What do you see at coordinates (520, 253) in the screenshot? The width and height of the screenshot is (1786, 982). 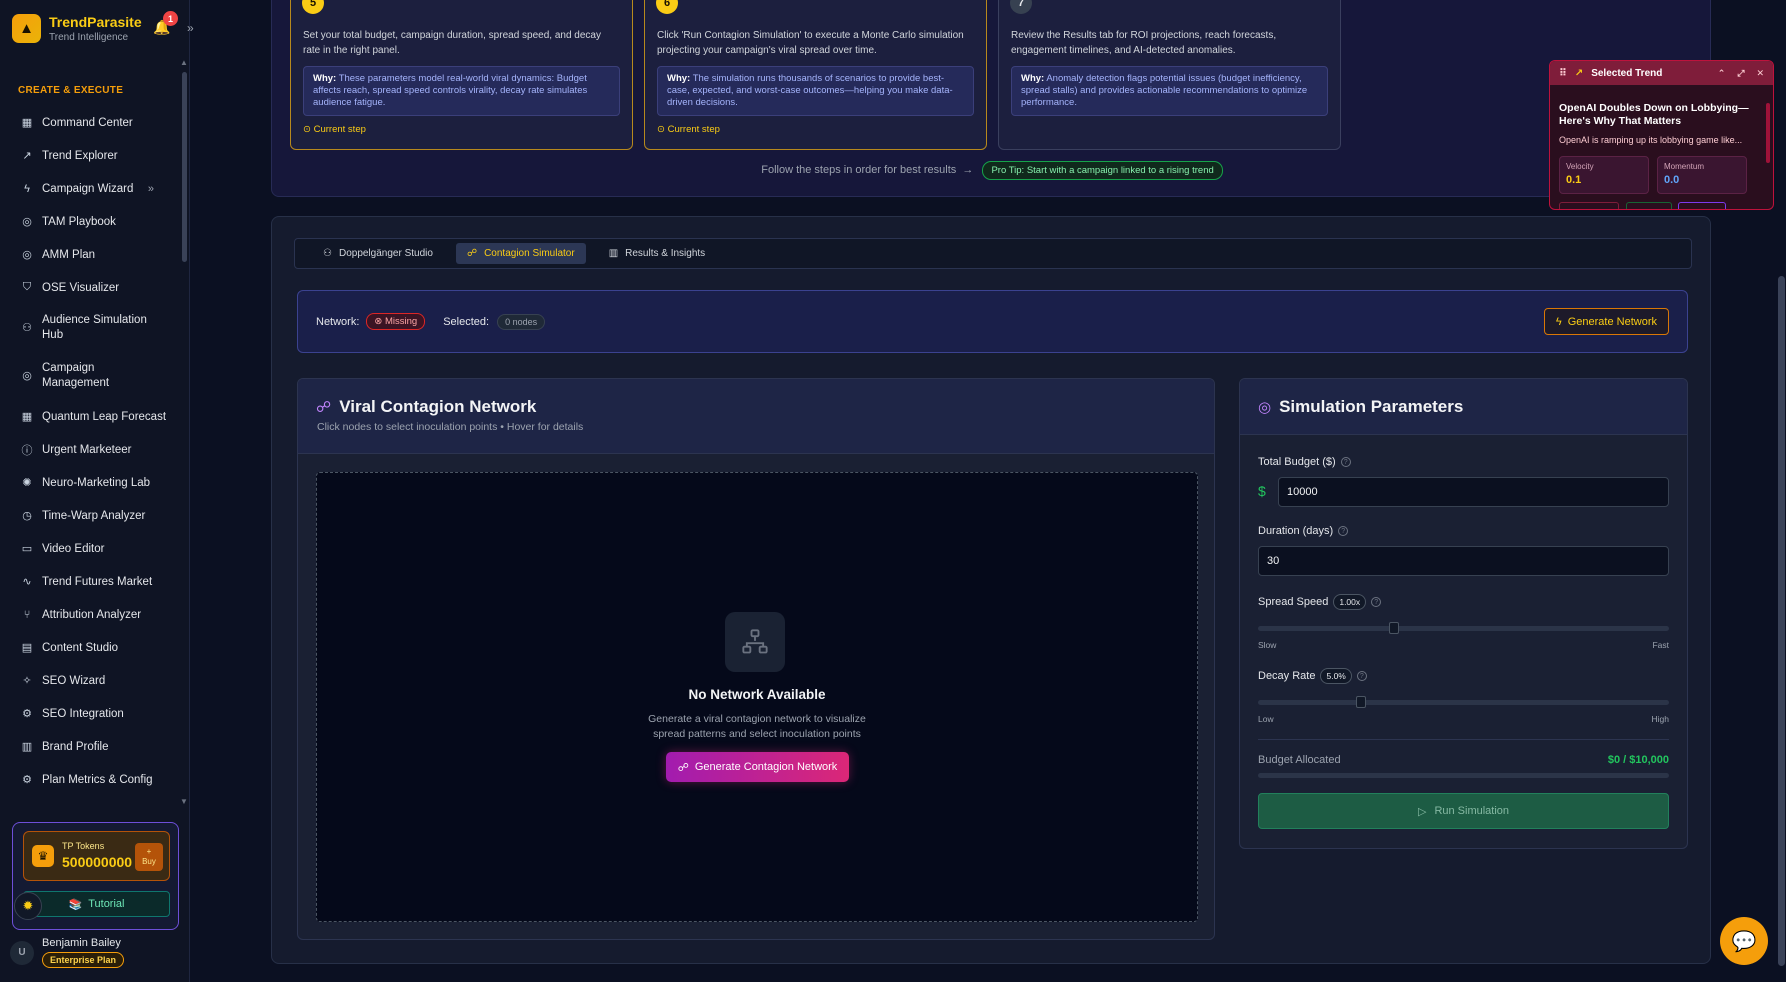 I see `tab-contagion-simulator: ☍ Contagion Simulator` at bounding box center [520, 253].